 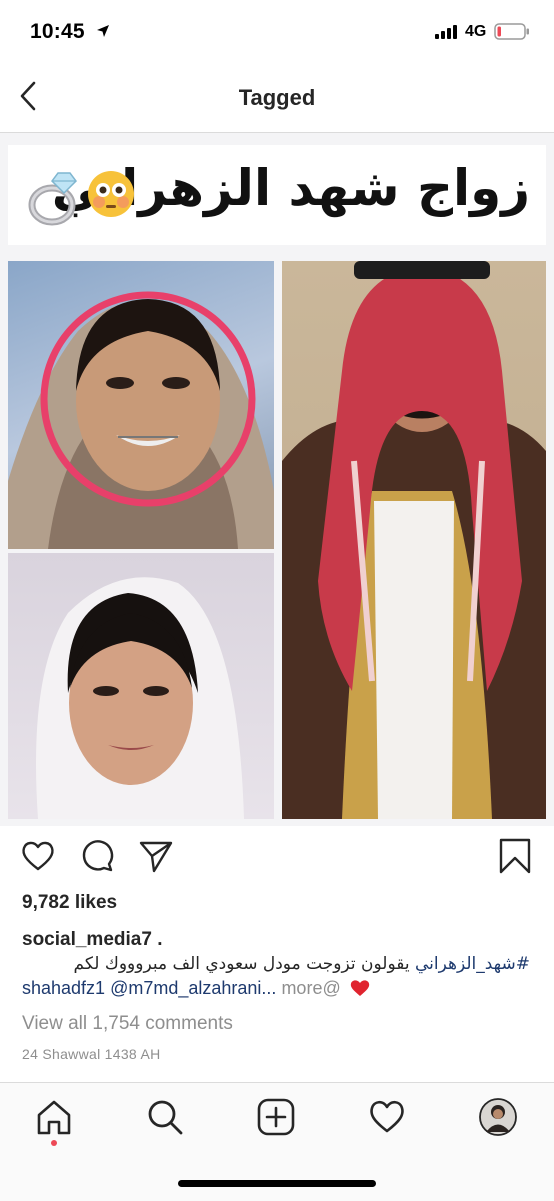 I want to click on share-icon, so click(x=156, y=856).